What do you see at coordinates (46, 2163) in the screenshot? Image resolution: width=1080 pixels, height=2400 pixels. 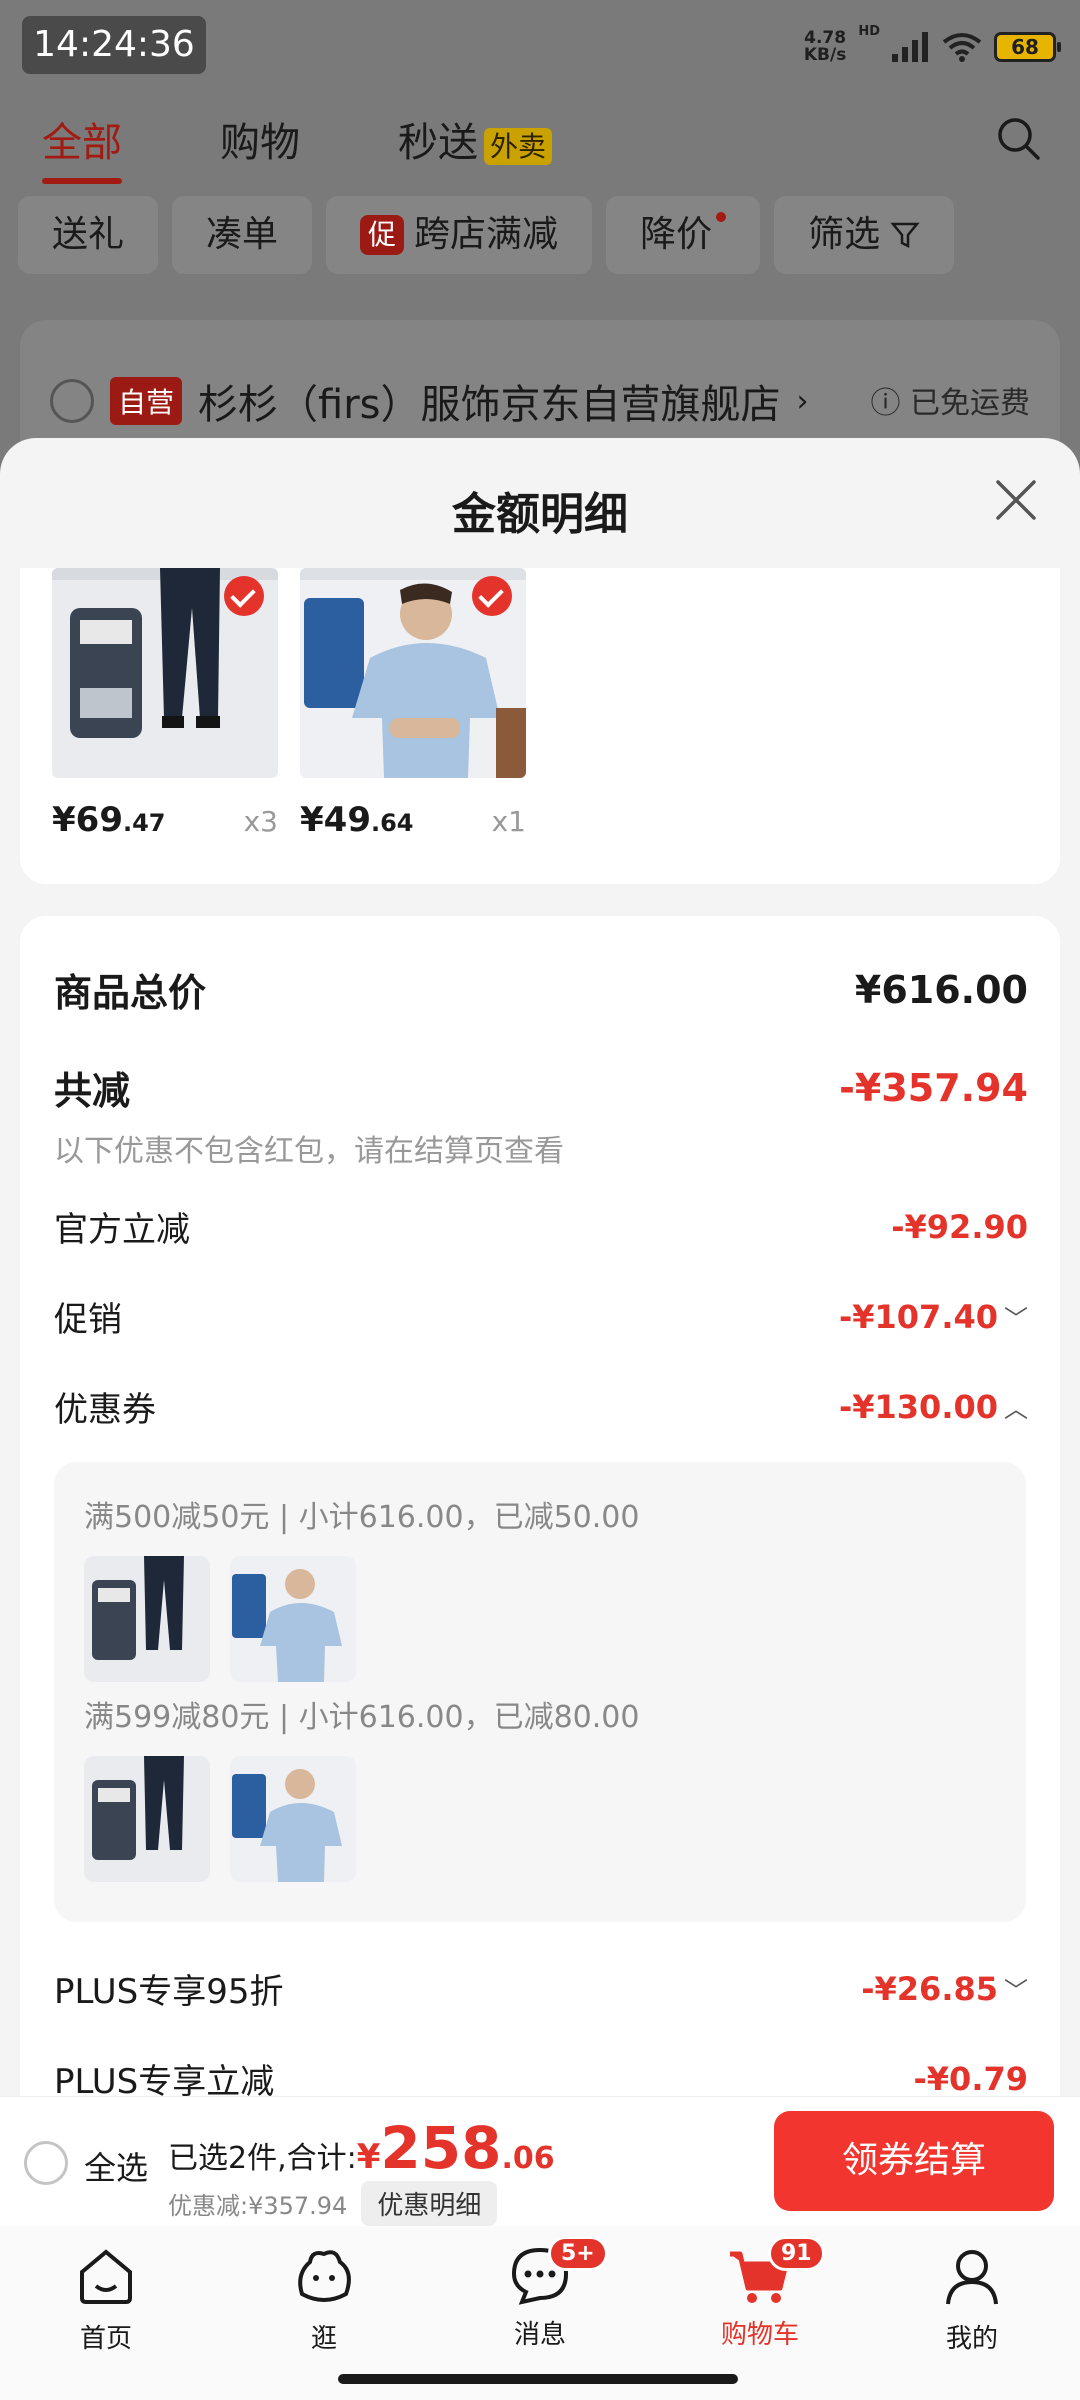 I see `select-all-checkbox` at bounding box center [46, 2163].